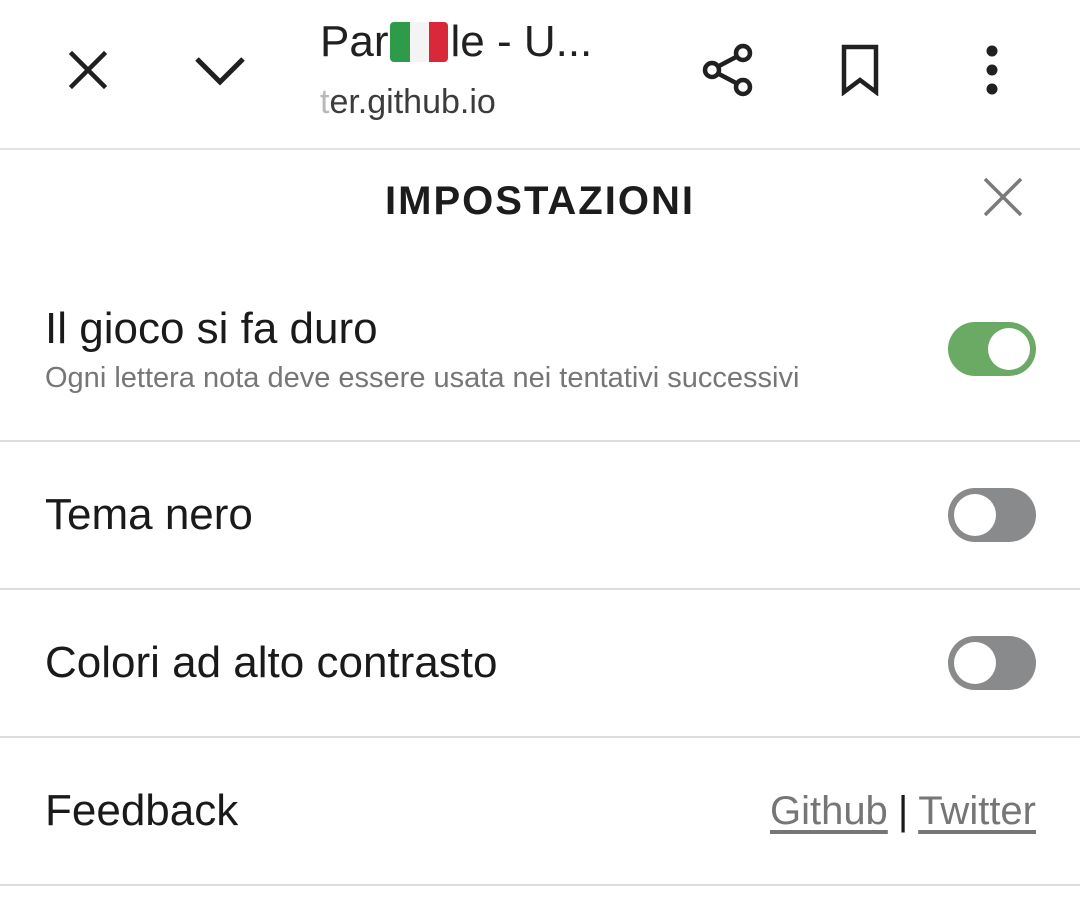  I want to click on share-button, so click(728, 70).